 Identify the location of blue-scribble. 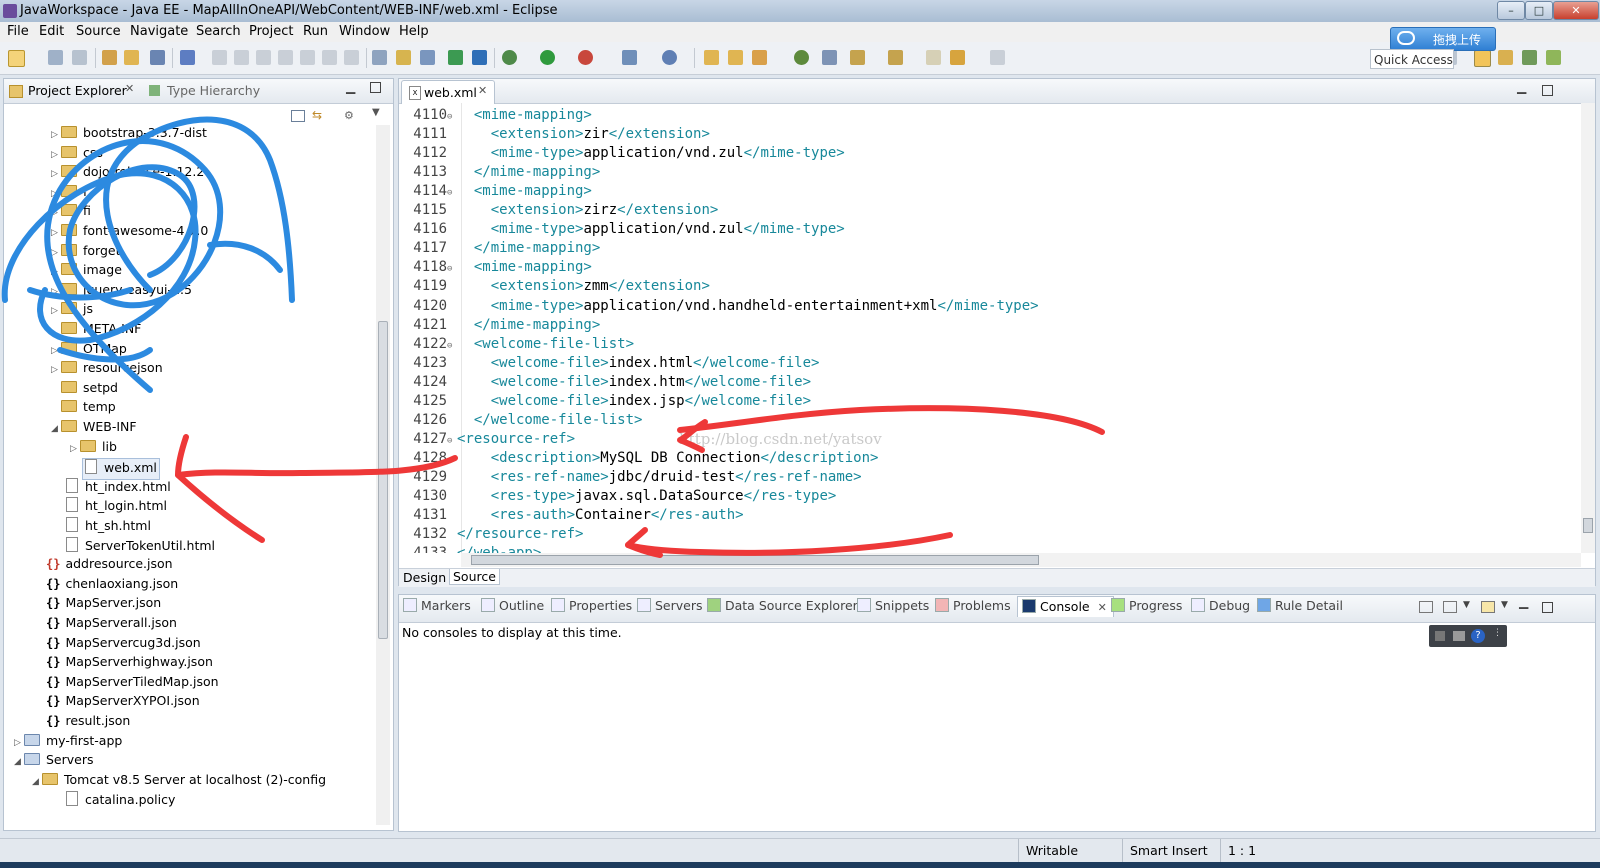
(148, 254).